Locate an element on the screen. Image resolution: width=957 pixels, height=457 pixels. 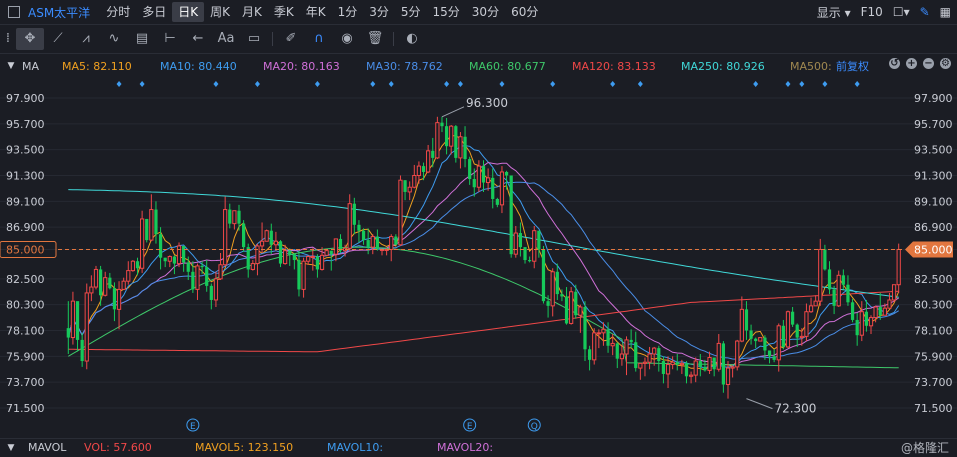
ma-title: MA is located at coordinates (31, 66).